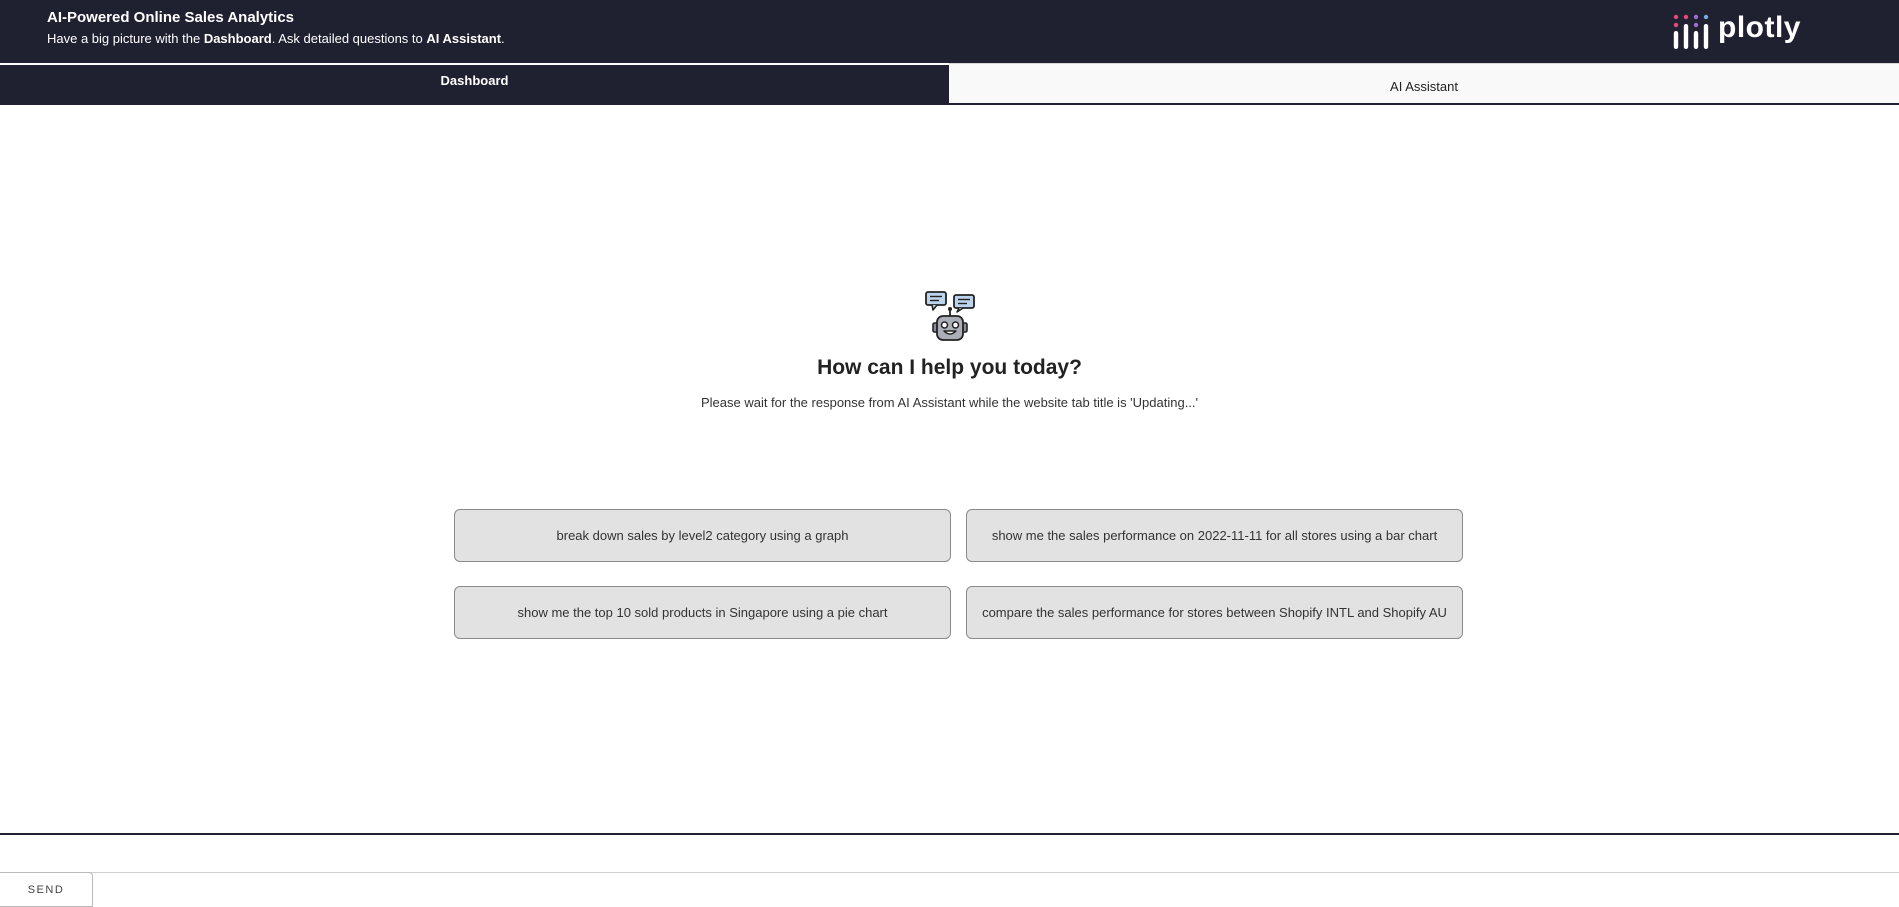  What do you see at coordinates (464, 38) in the screenshot?
I see `subtitle-assistant: AI Assistant` at bounding box center [464, 38].